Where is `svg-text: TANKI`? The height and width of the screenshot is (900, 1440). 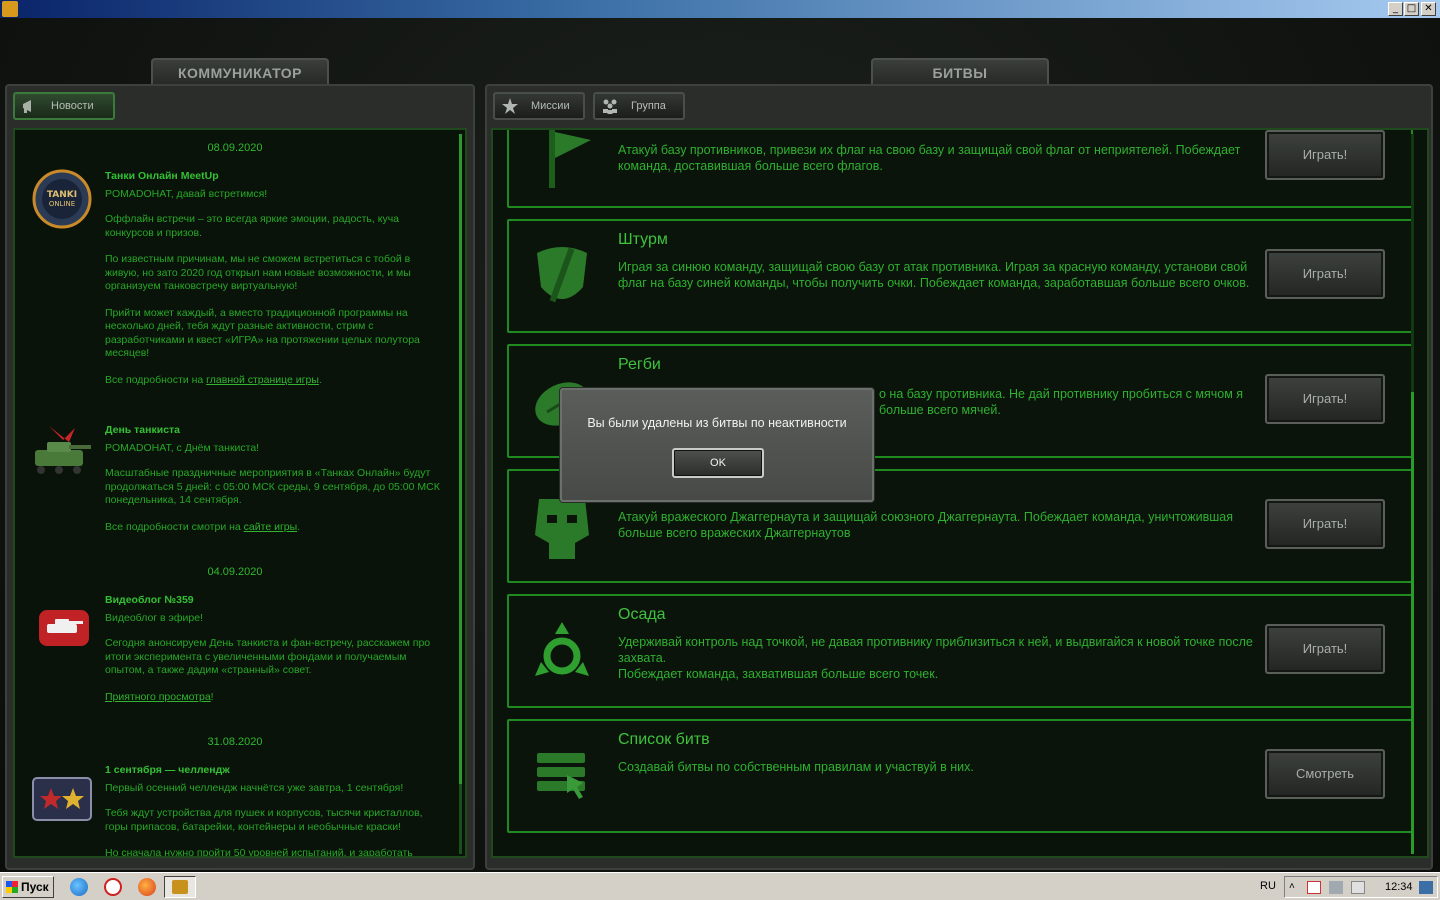 svg-text: TANKI is located at coordinates (62, 195).